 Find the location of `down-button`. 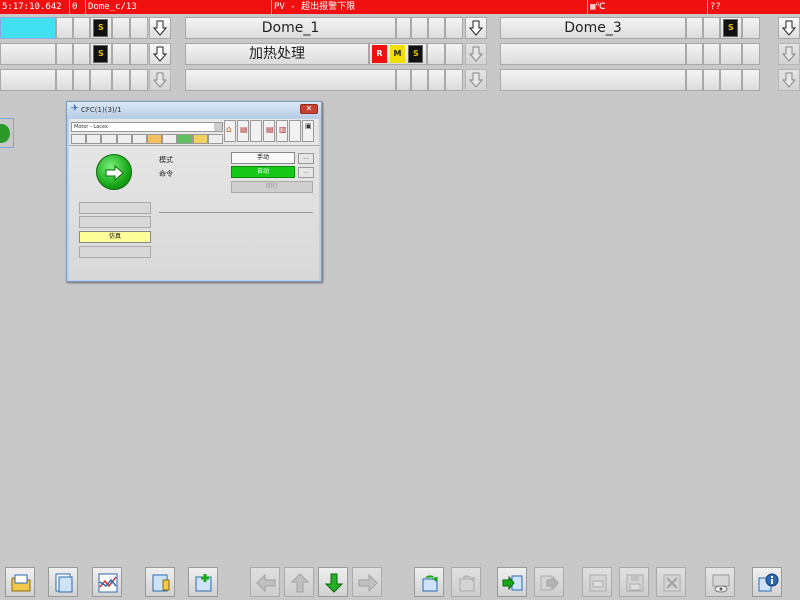

down-button is located at coordinates (333, 582).